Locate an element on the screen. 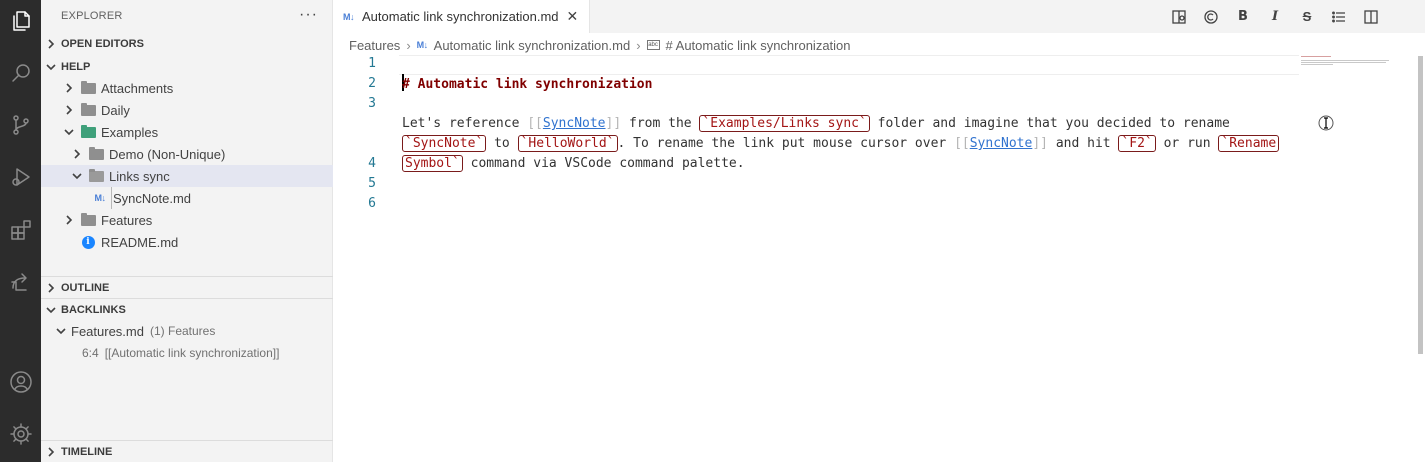 This screenshot has width=1425, height=462. section-help: HELP is located at coordinates (187, 67).